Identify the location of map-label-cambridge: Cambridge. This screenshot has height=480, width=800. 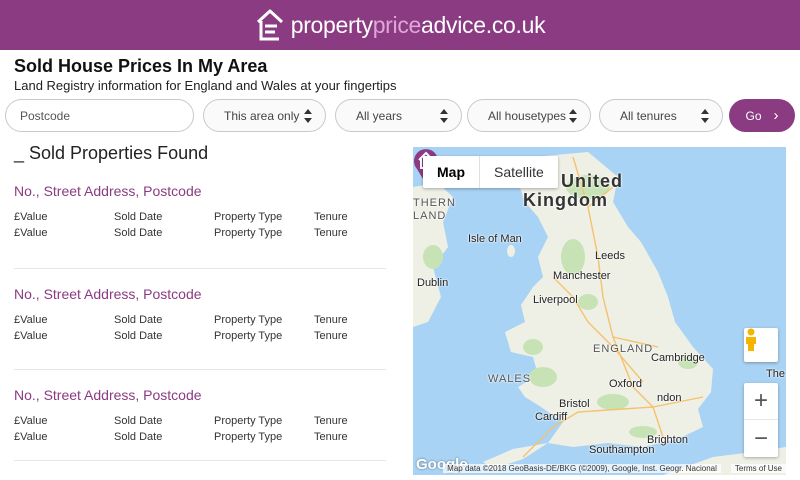
(678, 358).